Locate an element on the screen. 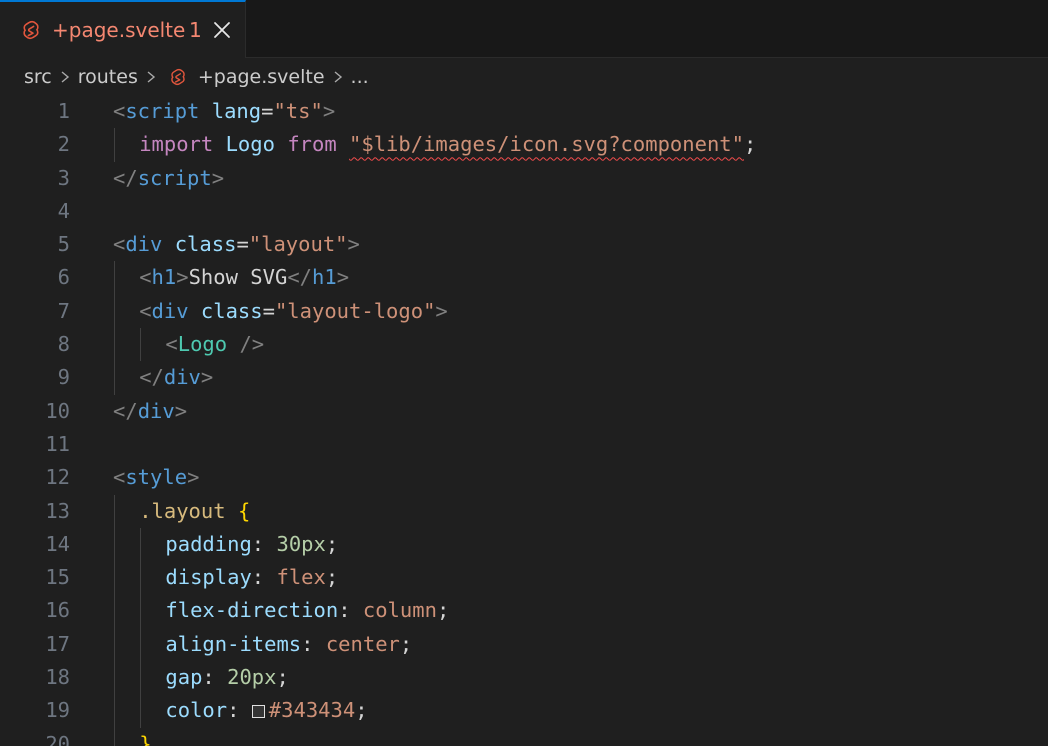 The height and width of the screenshot is (746, 1048). code-line: 11 is located at coordinates (524, 444).